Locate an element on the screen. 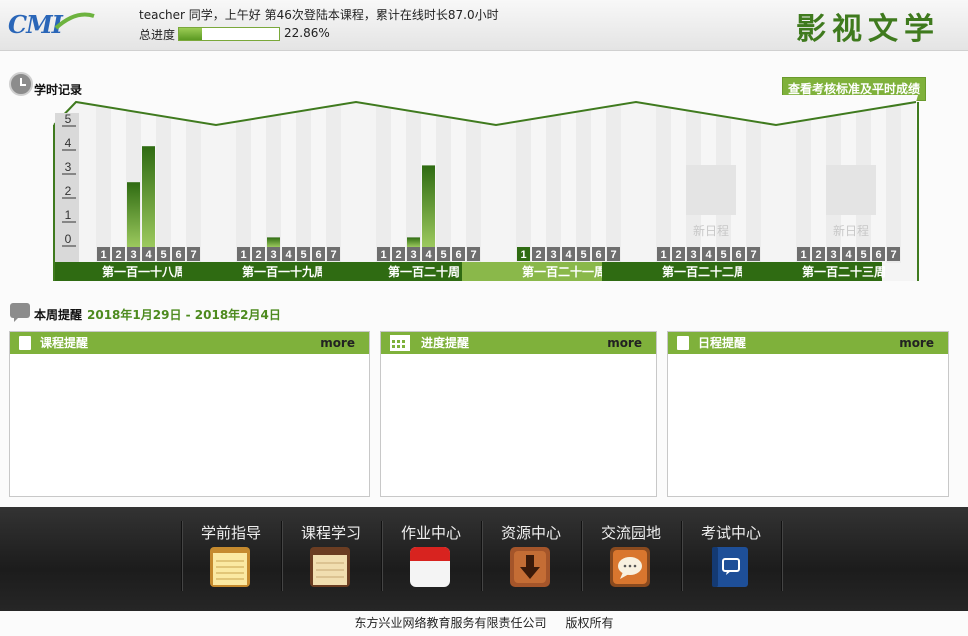 The width and height of the screenshot is (968, 636). download-icon is located at coordinates (530, 567).